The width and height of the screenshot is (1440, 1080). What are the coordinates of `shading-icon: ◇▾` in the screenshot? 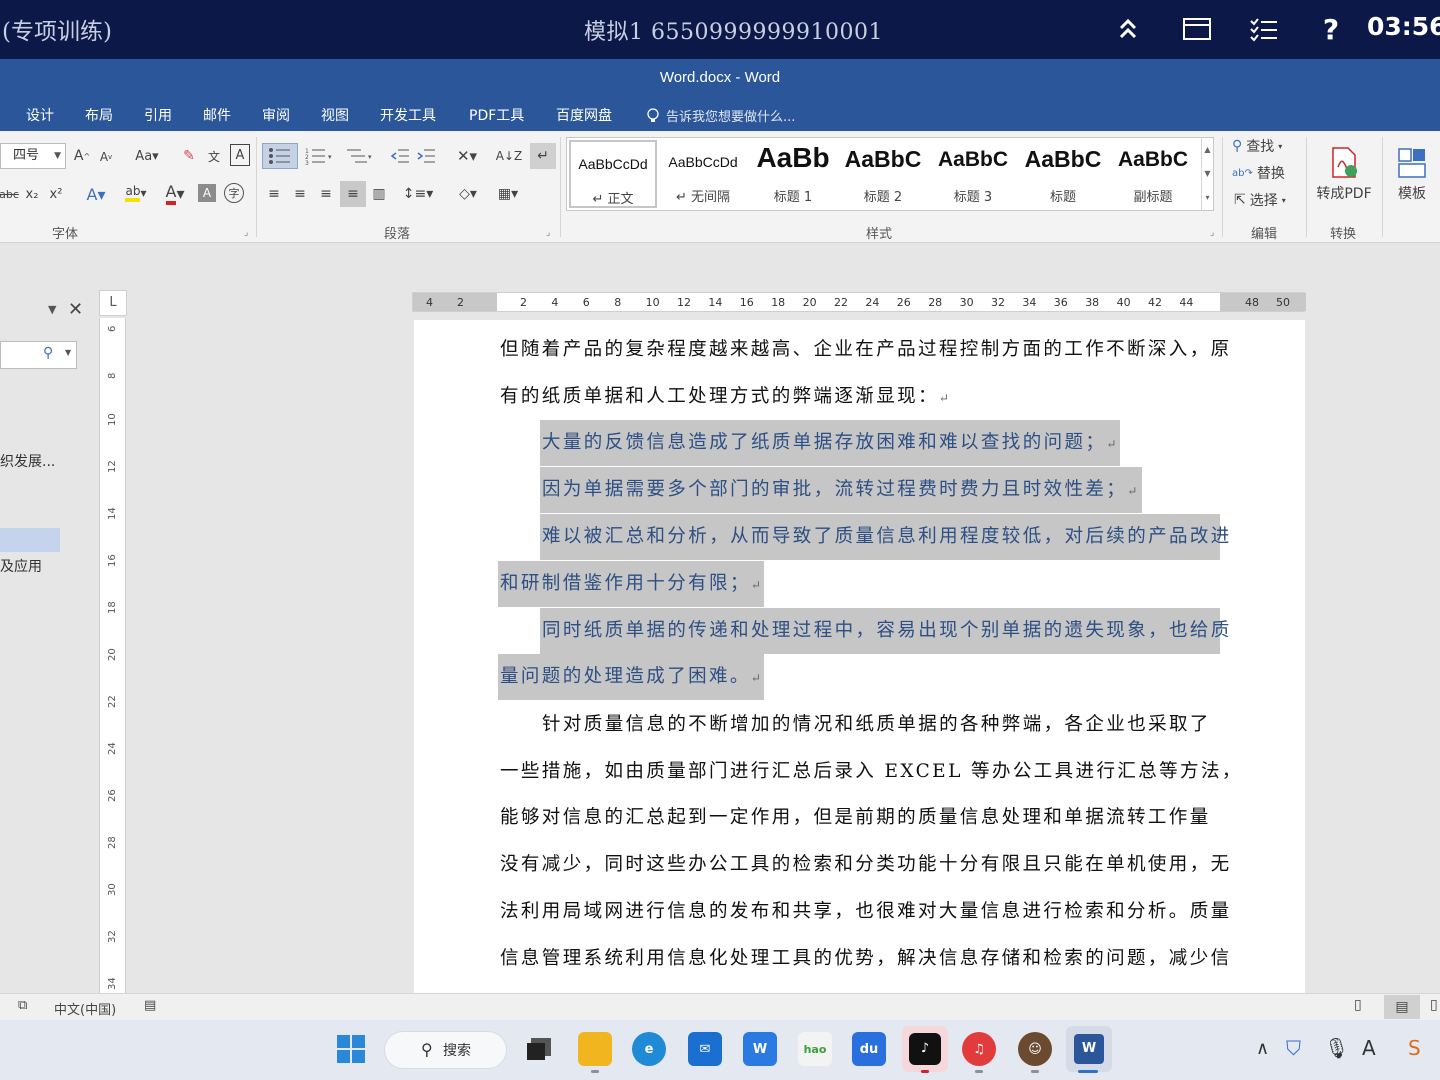 It's located at (468, 194).